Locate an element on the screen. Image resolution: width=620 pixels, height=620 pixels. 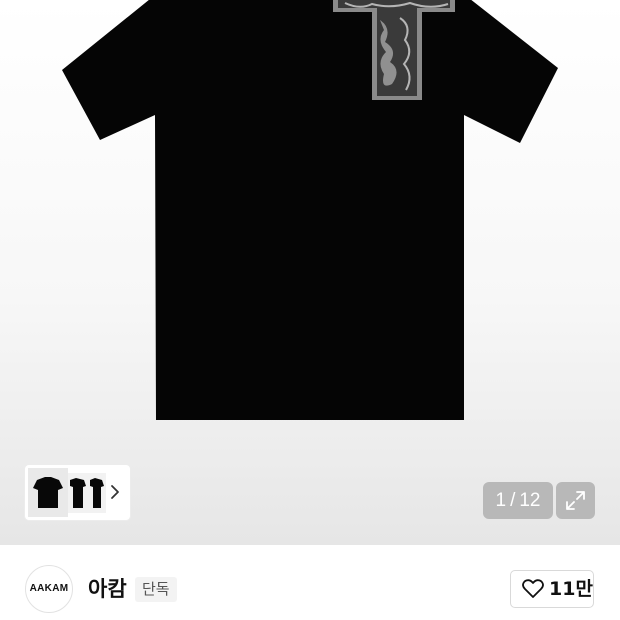
like-button: 11만 is located at coordinates (552, 589).